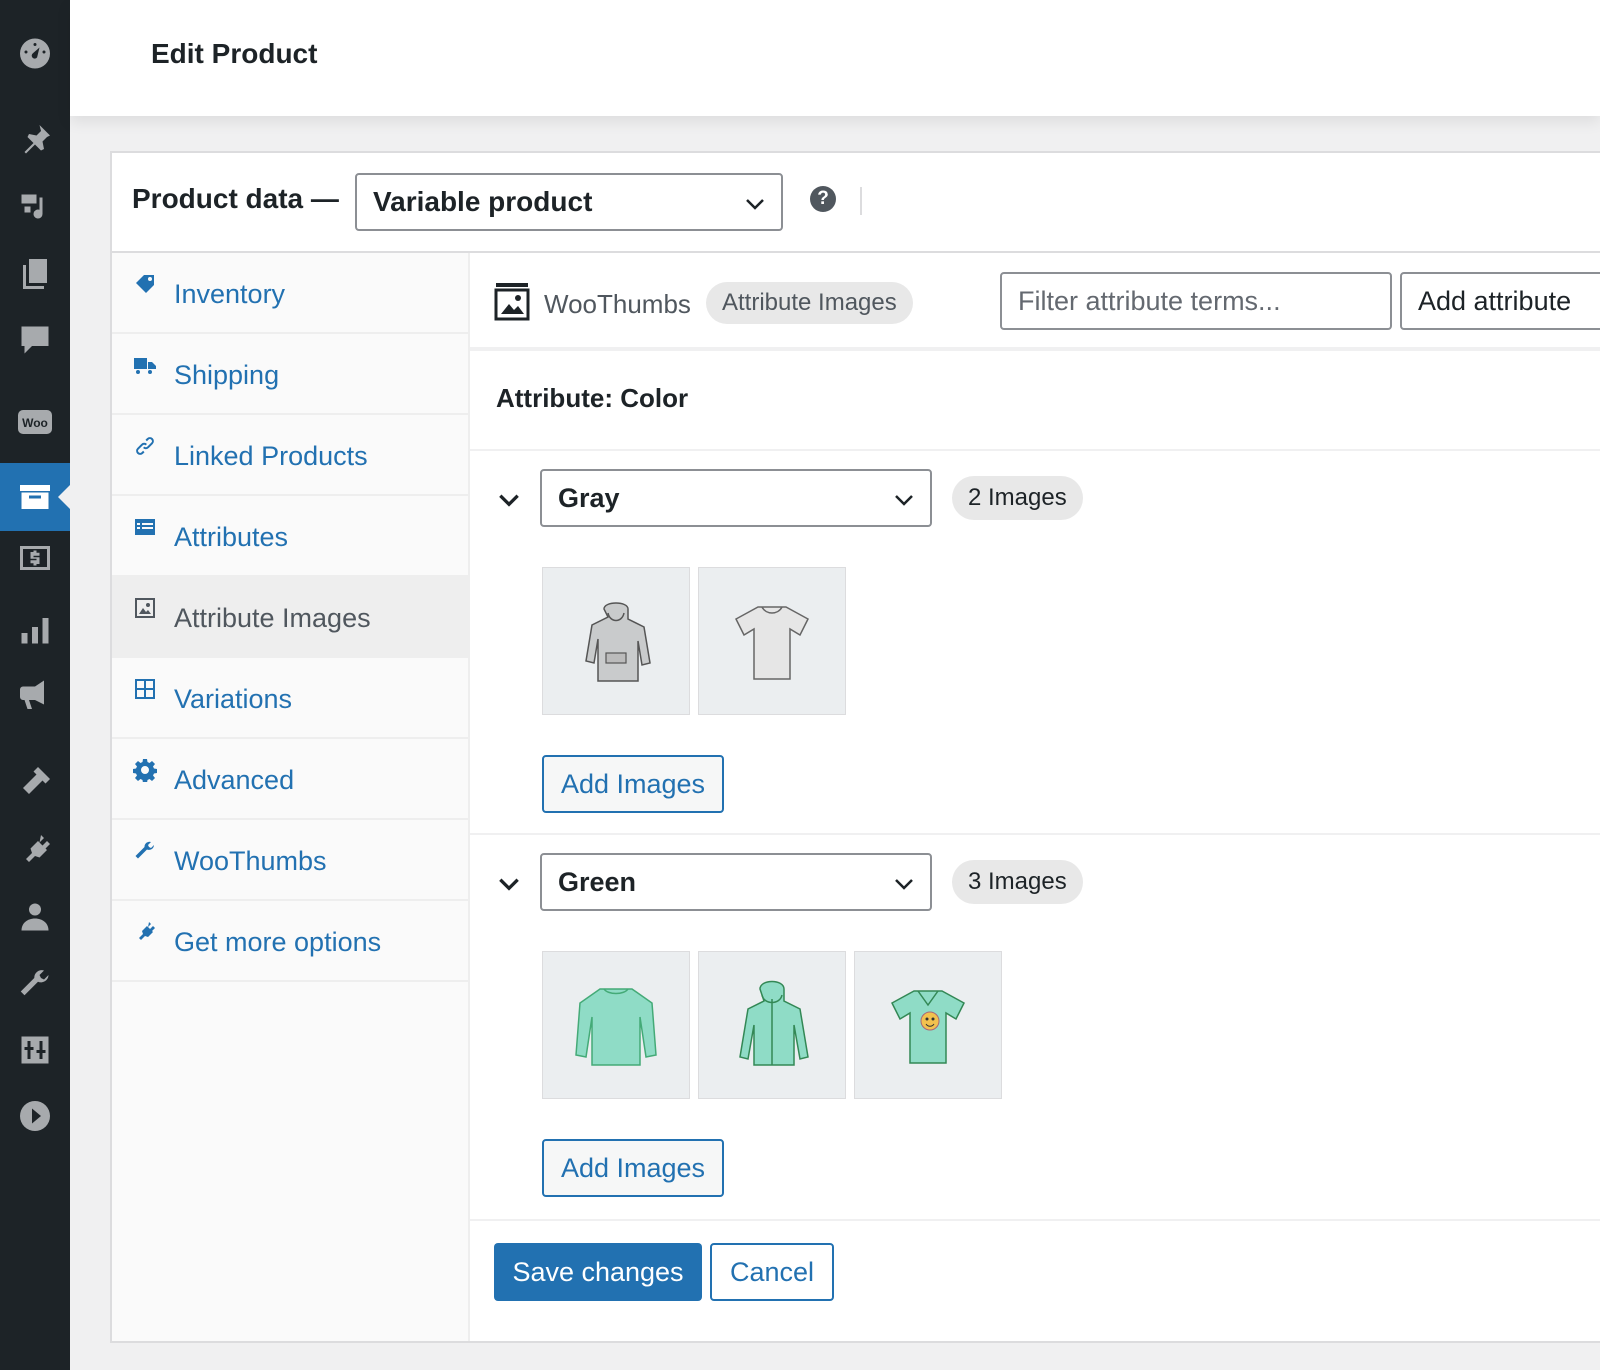  I want to click on add-attribute-button: Add attribute, so click(1500, 301).